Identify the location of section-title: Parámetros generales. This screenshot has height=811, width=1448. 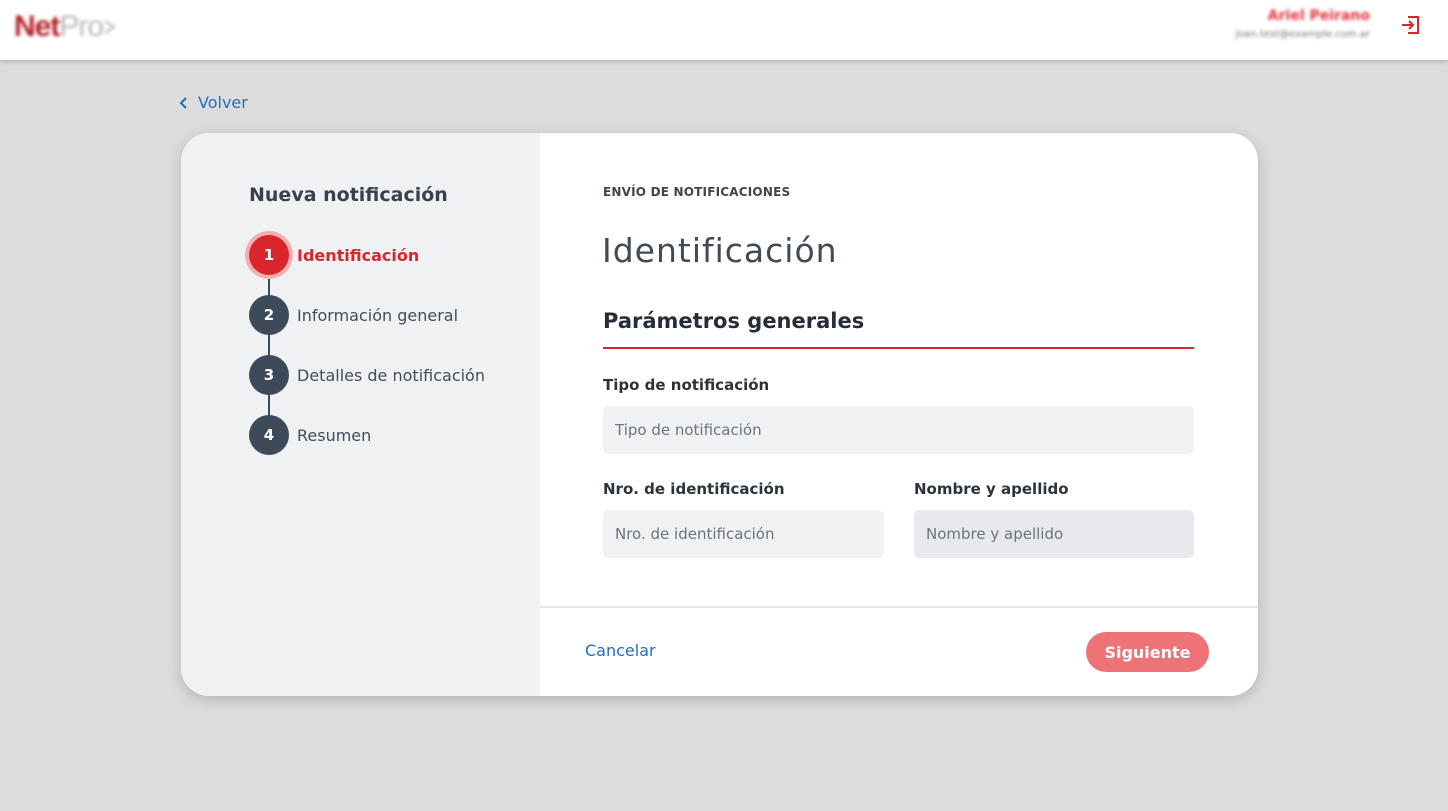
(734, 321).